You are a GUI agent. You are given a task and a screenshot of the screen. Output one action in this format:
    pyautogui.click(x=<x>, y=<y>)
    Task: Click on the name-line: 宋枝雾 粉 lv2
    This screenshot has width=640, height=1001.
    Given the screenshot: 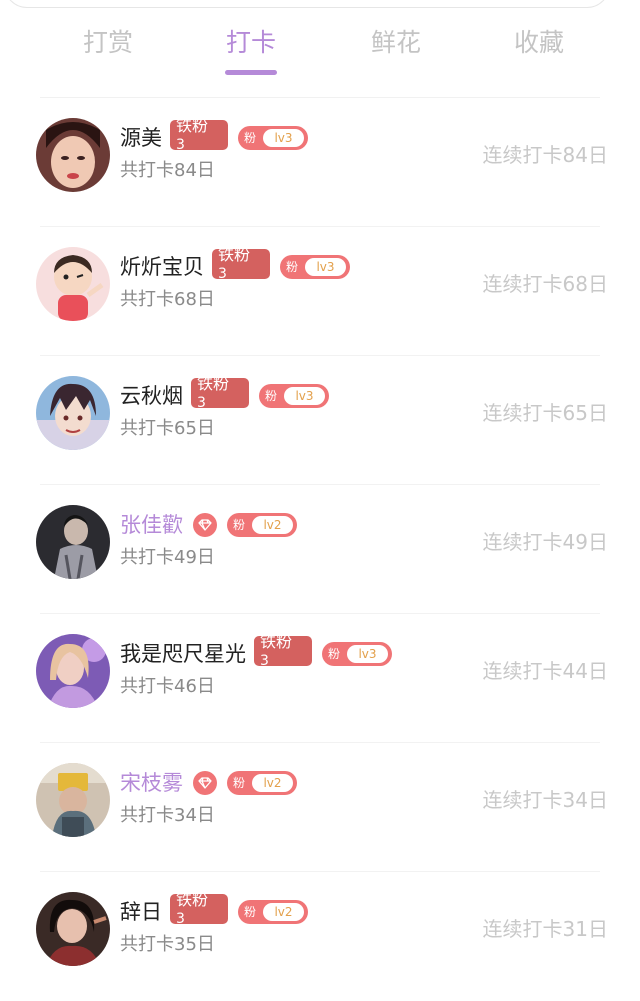 What is the action you would take?
    pyautogui.click(x=208, y=783)
    